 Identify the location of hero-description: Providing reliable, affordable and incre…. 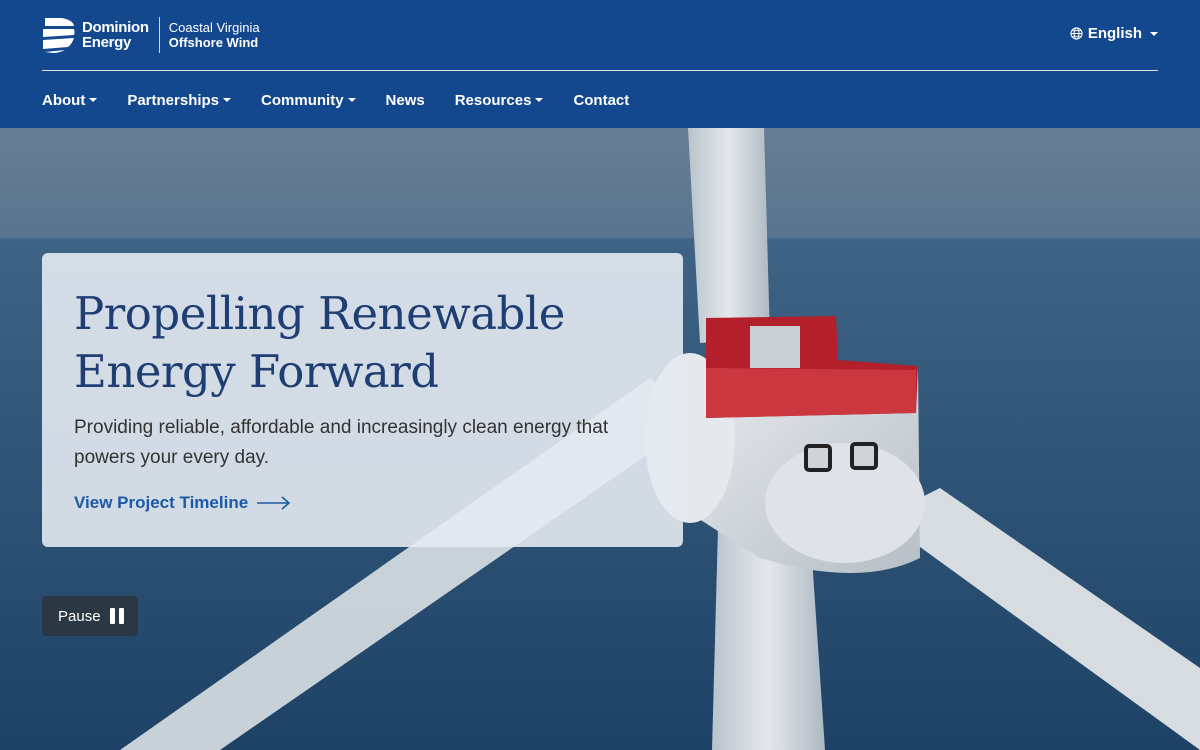
(341, 442).